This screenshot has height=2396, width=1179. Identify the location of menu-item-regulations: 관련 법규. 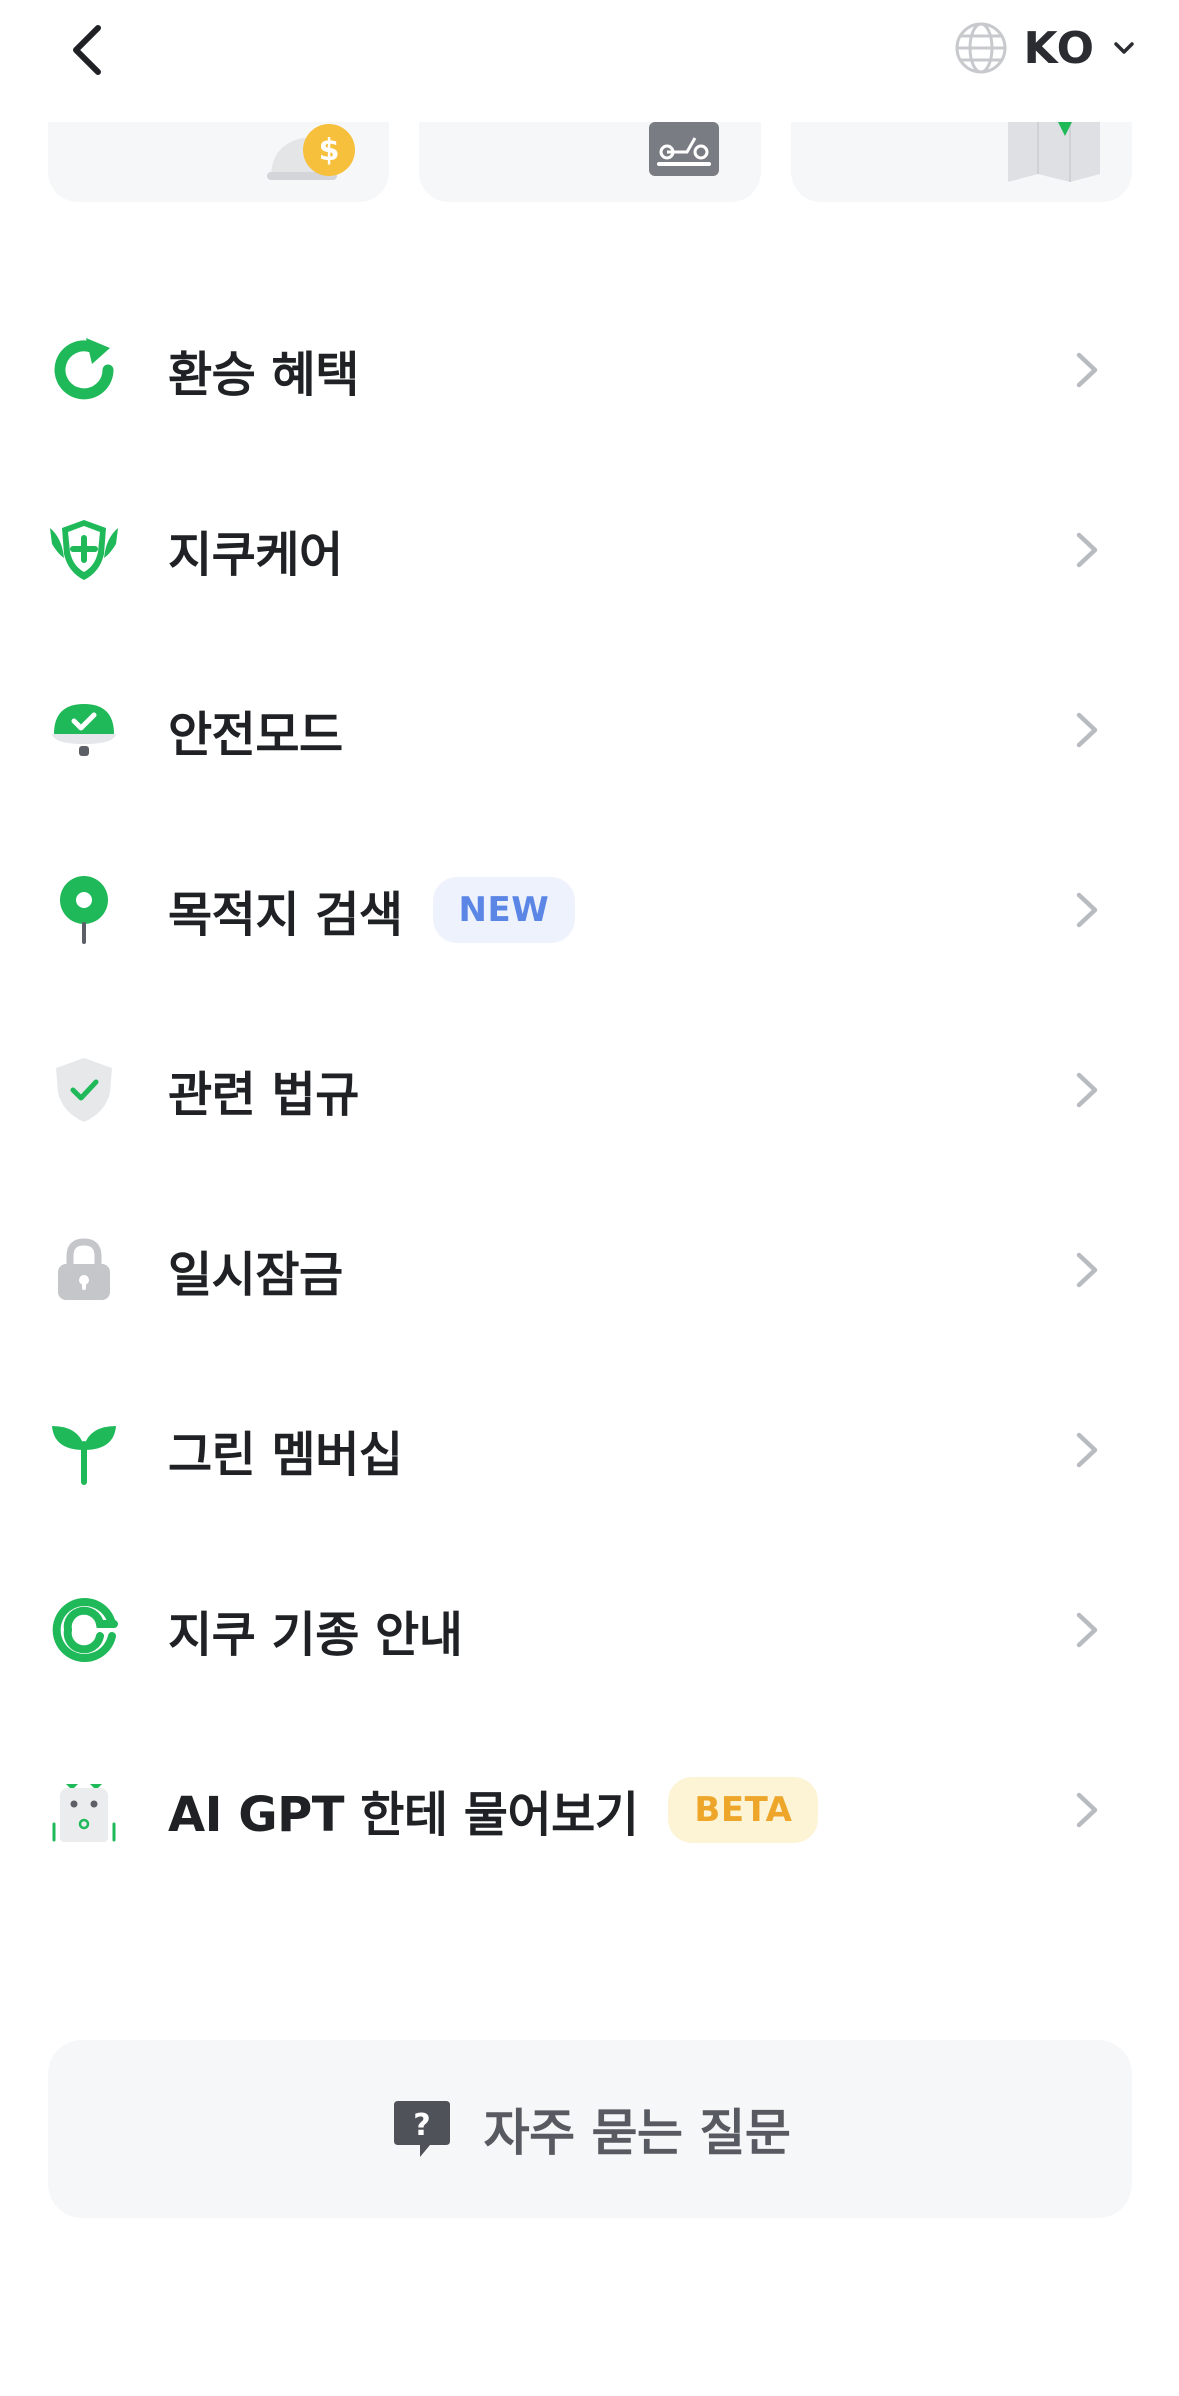
(589, 1090).